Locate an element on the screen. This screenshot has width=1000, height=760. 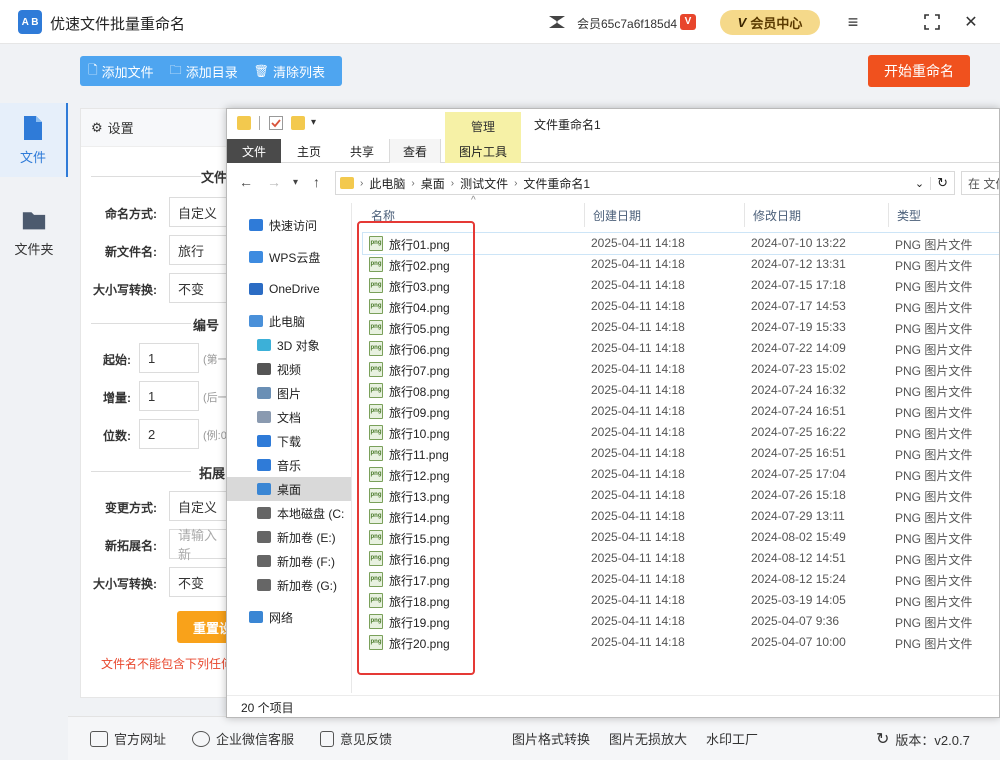
breadcrumb-current-folder: 文件重命名1 is located at coordinates (556, 183).